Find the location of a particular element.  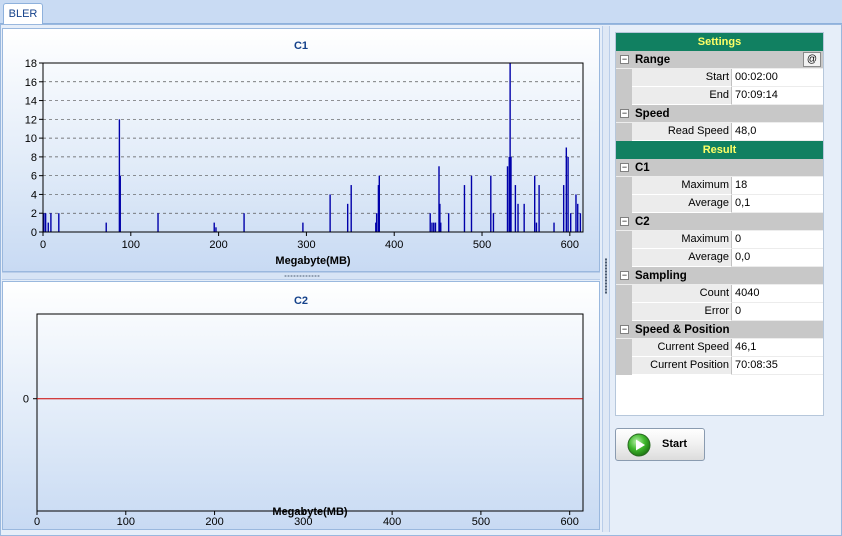

property-row-count: Count 4040 is located at coordinates (719, 294).